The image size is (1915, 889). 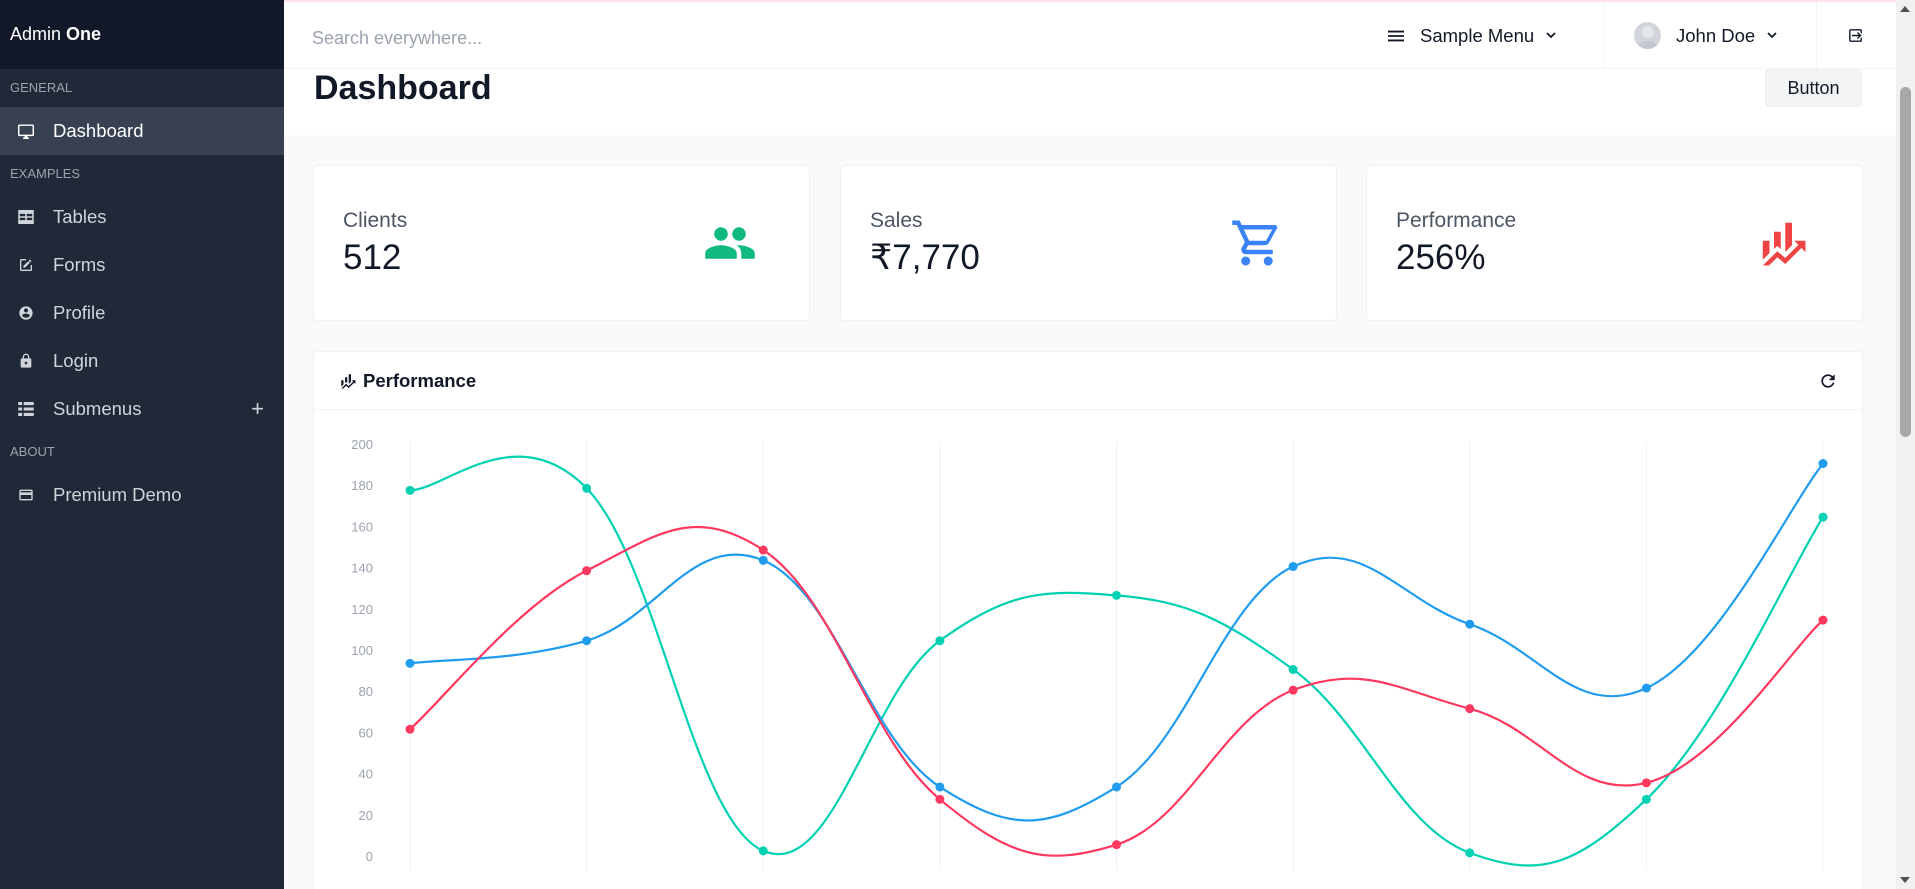 I want to click on chart-card-header: Performance, so click(x=1088, y=381).